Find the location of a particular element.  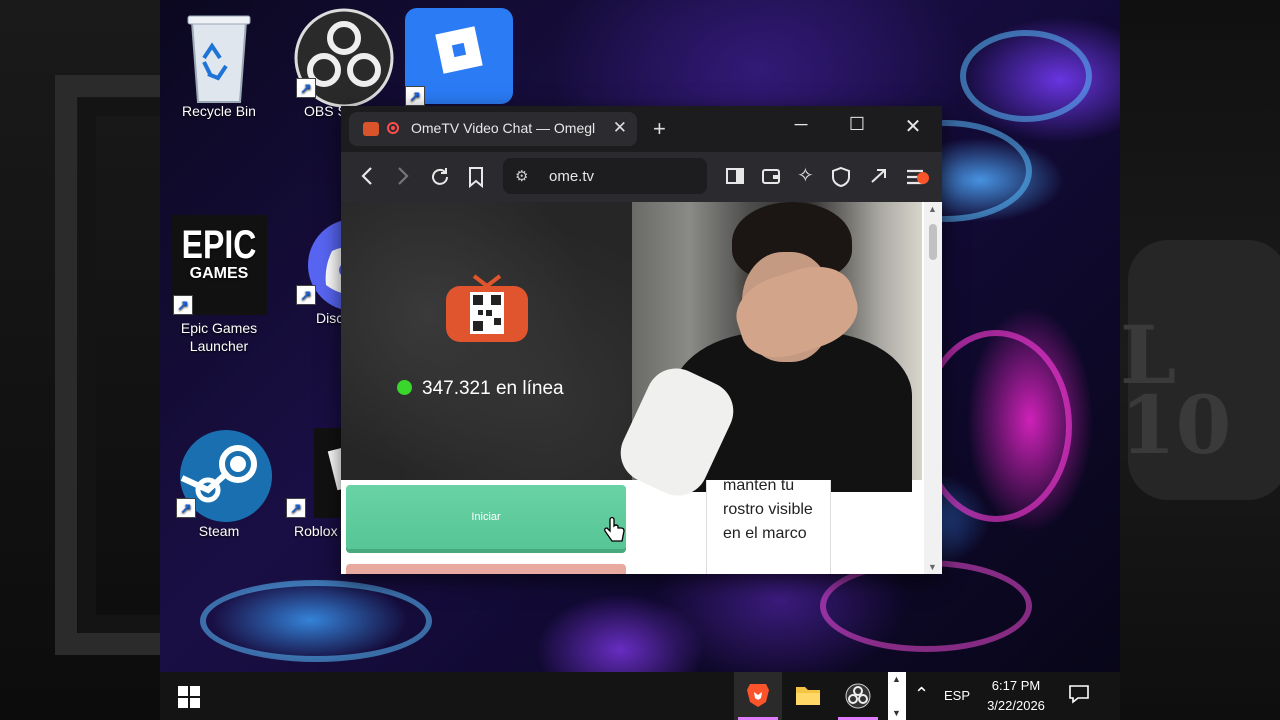

recycle-bin-icon is located at coordinates (219, 55).